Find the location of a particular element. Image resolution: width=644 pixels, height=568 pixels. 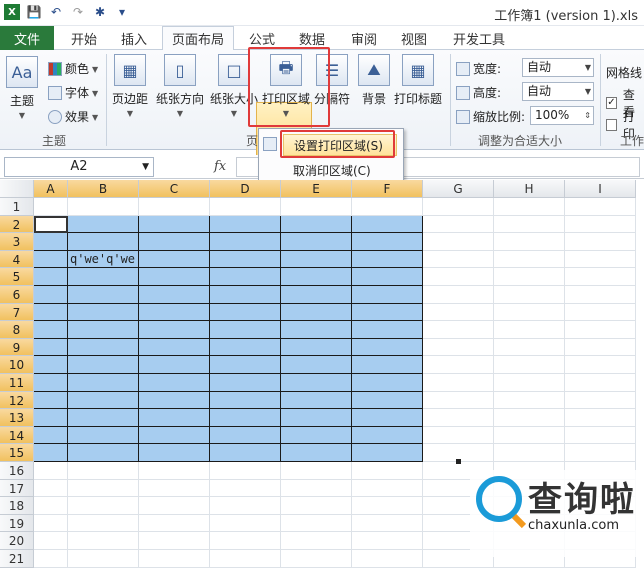

row-header-2: 2 is located at coordinates (17, 224).